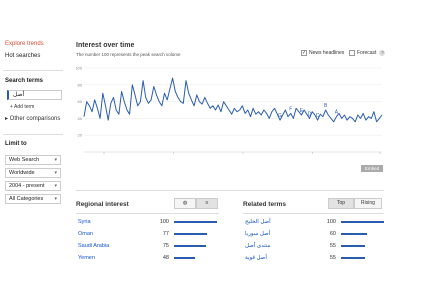 The height and width of the screenshot is (290, 425). I want to click on list-view-button: ≡, so click(207, 203).